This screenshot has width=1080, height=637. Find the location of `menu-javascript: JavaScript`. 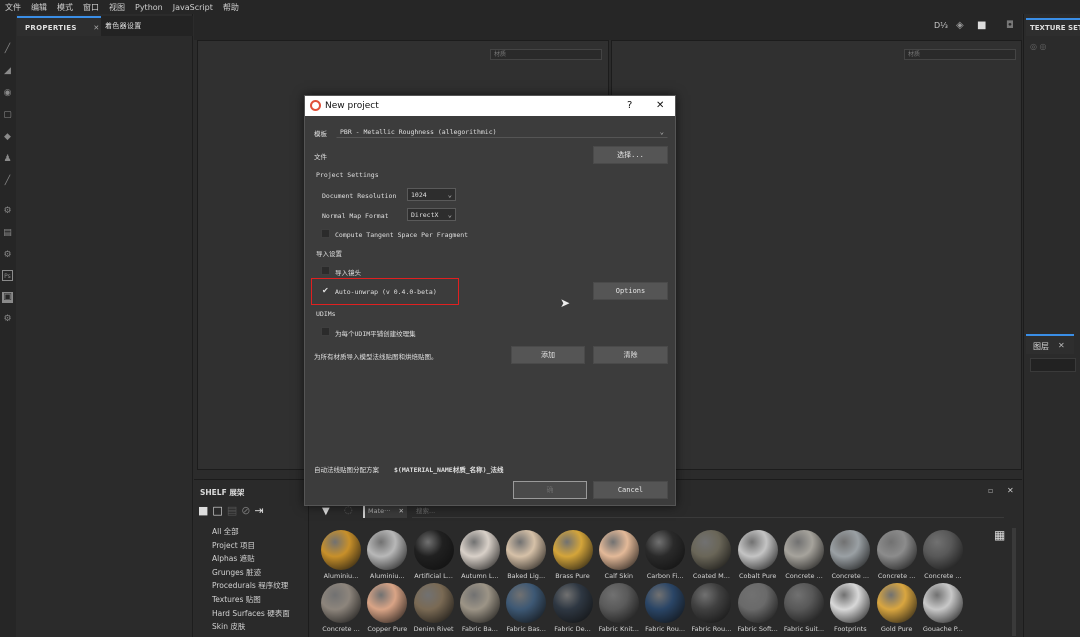

menu-javascript: JavaScript is located at coordinates (193, 7).